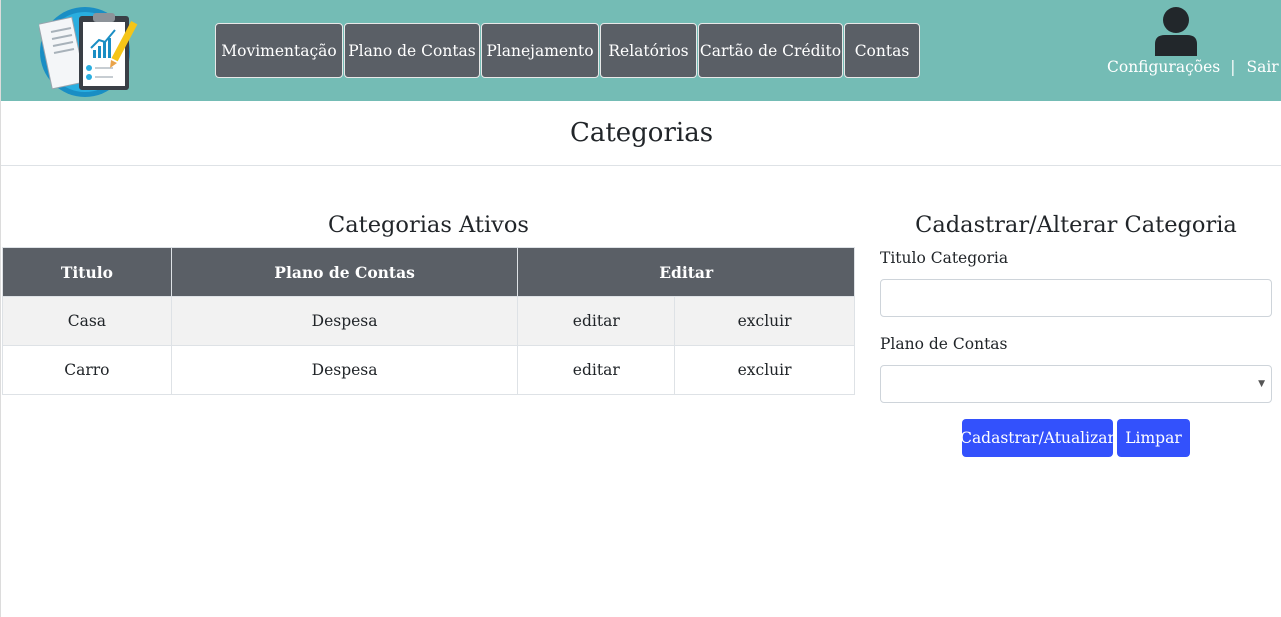 The image size is (1281, 617). What do you see at coordinates (90, 52) in the screenshot?
I see `app-logo-icon` at bounding box center [90, 52].